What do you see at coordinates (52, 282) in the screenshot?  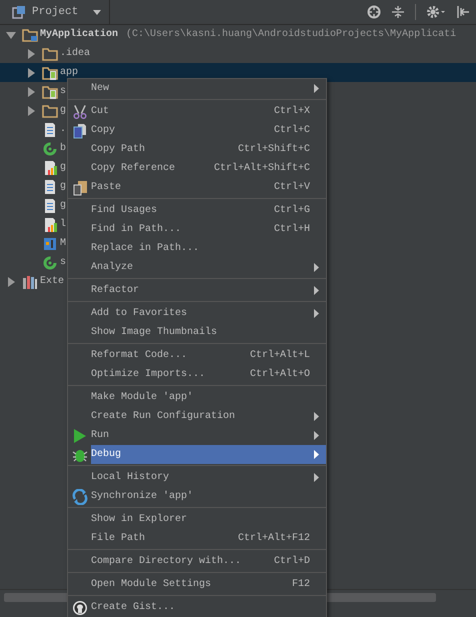 I see `item-label: Exte` at bounding box center [52, 282].